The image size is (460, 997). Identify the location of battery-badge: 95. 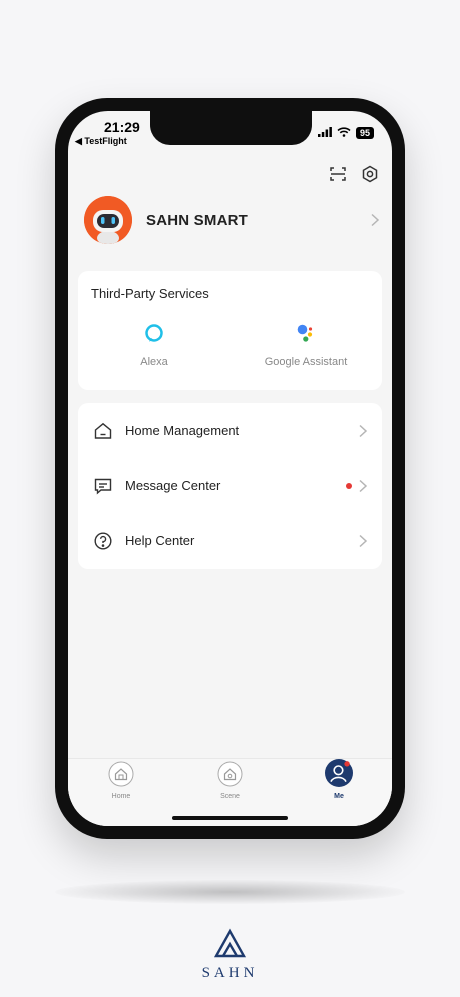
(364, 133).